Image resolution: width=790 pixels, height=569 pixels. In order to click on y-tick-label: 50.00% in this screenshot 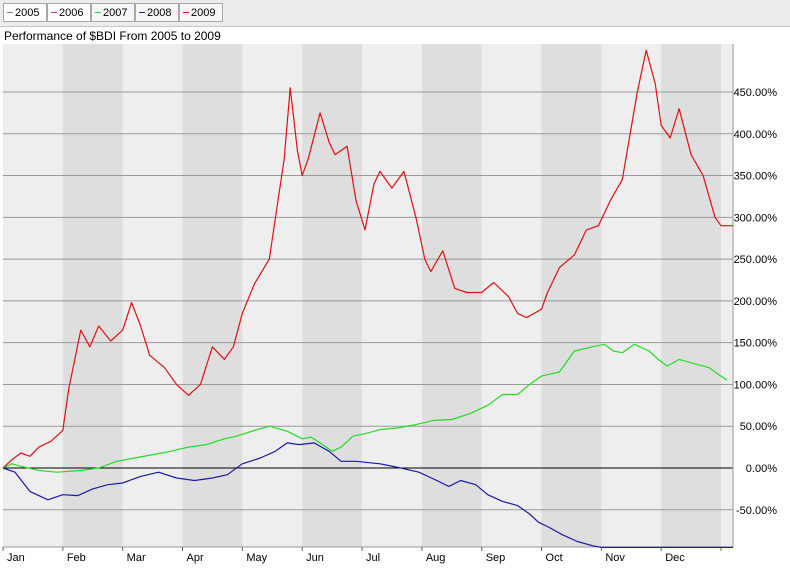, I will do `click(759, 427)`.